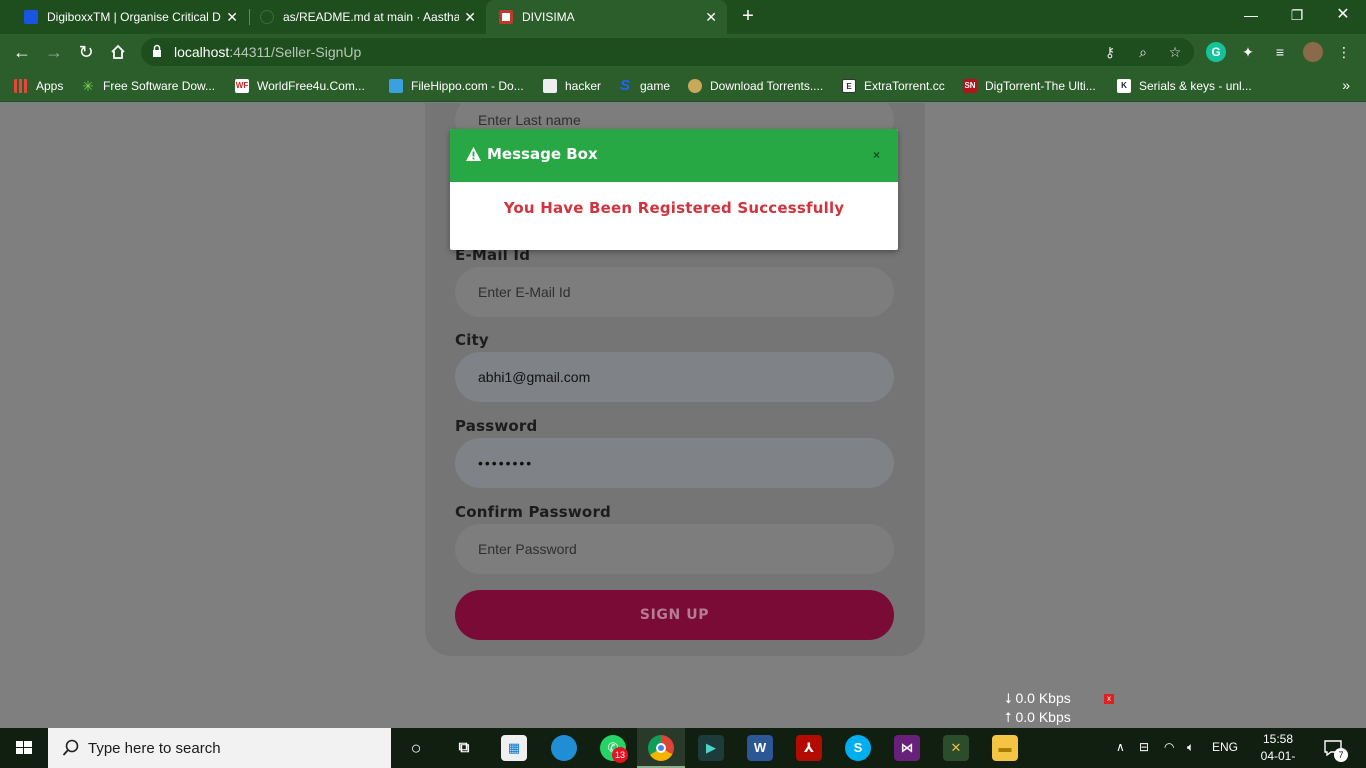 This screenshot has width=1366, height=768. I want to click on modal-header: Message Box ×, so click(674, 155).